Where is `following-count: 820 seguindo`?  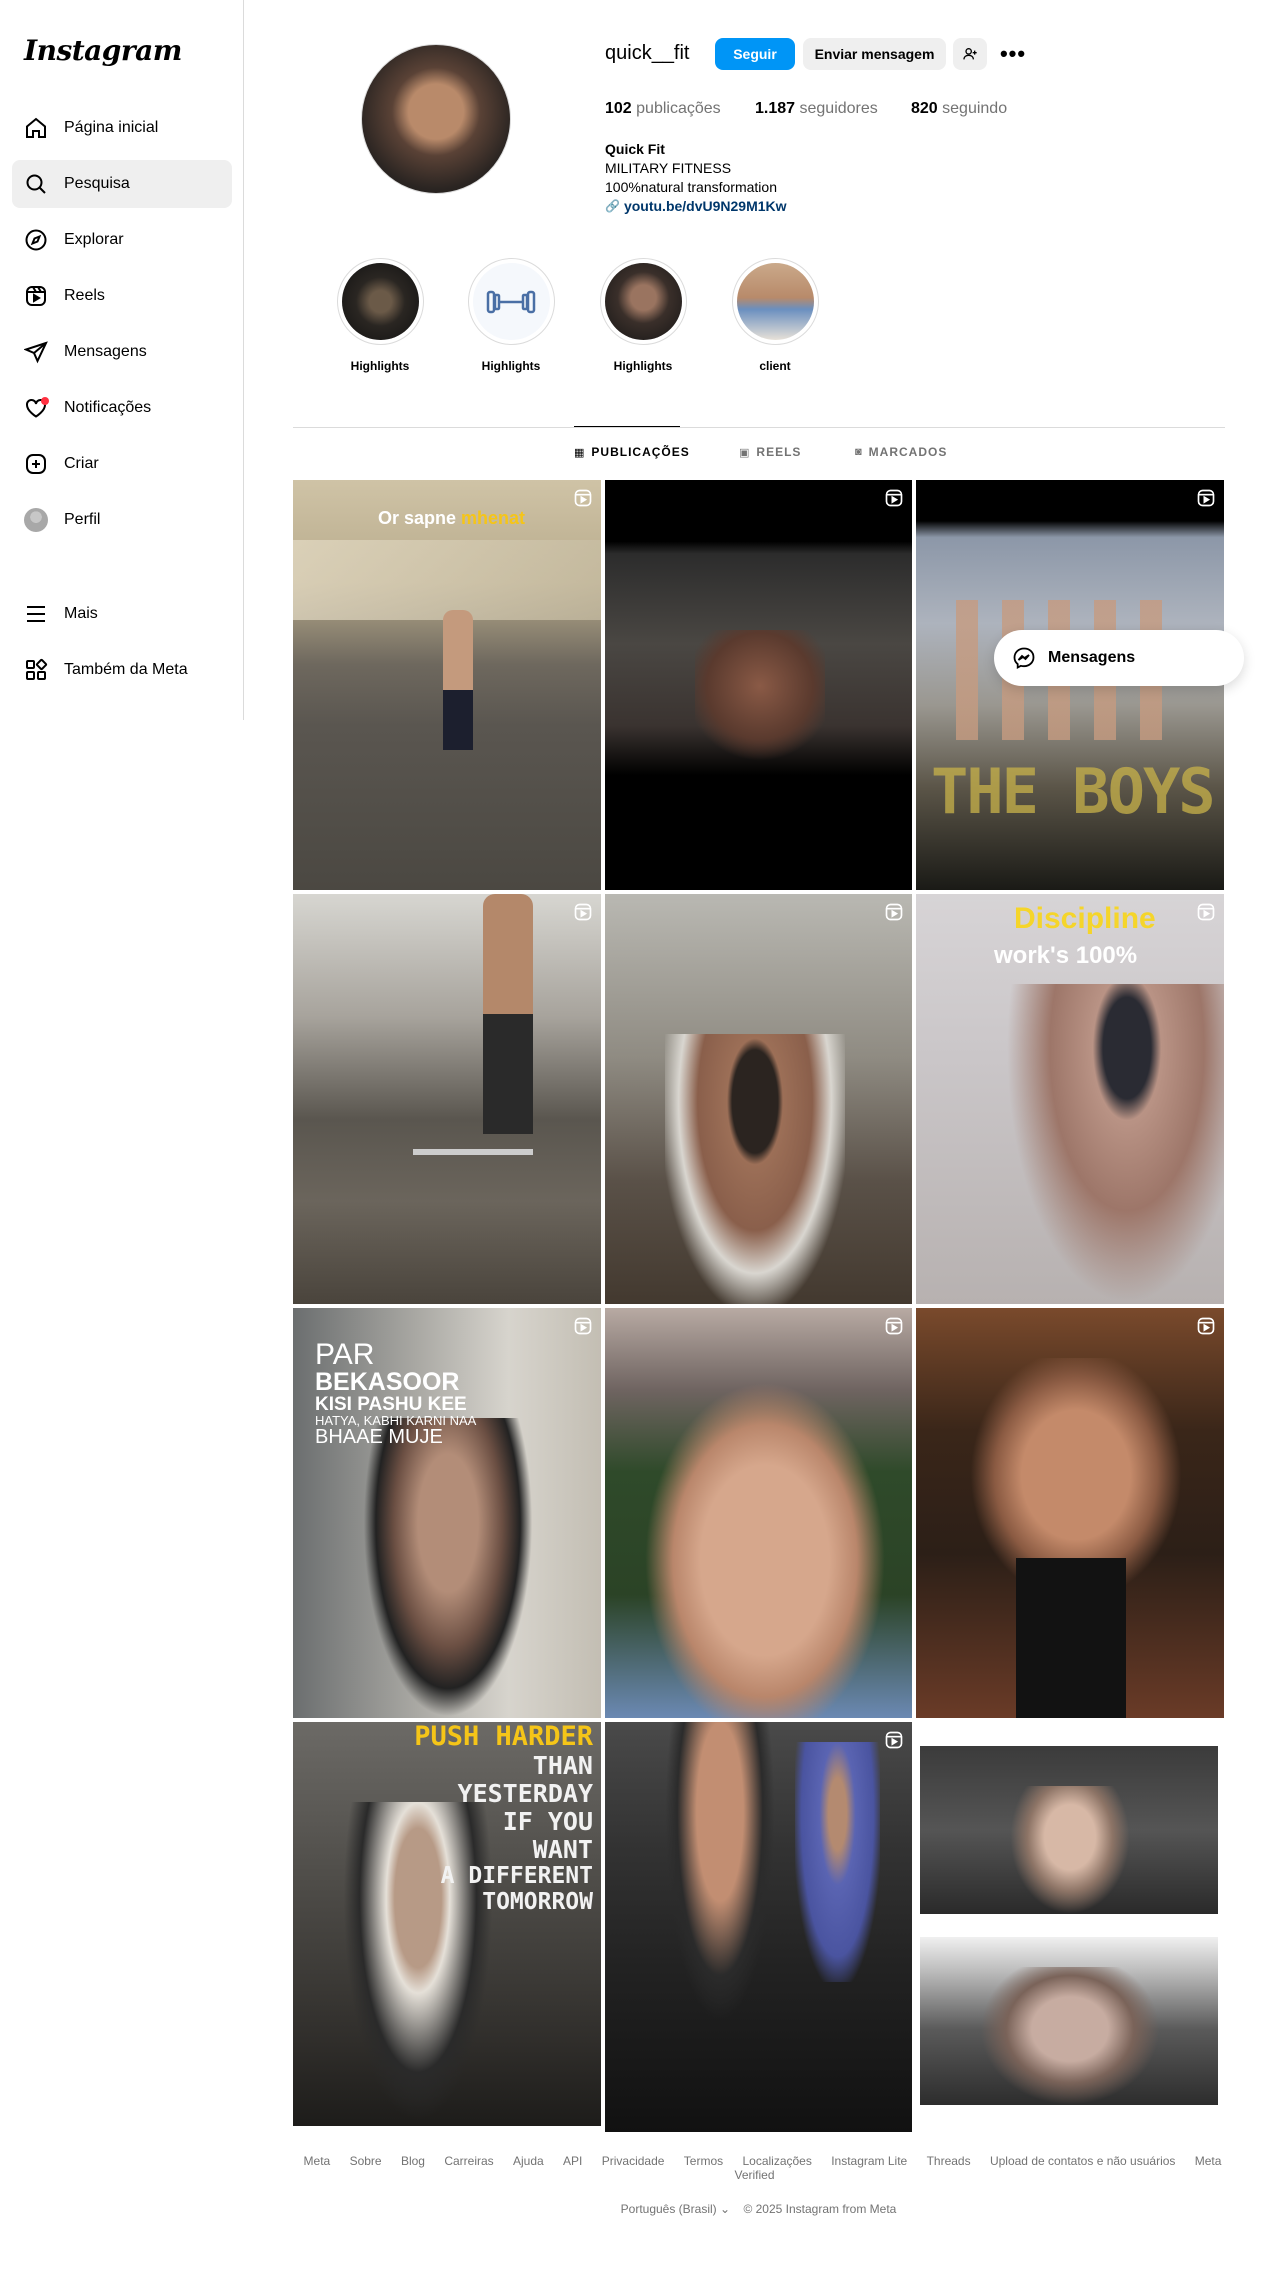
following-count: 820 seguindo is located at coordinates (959, 109).